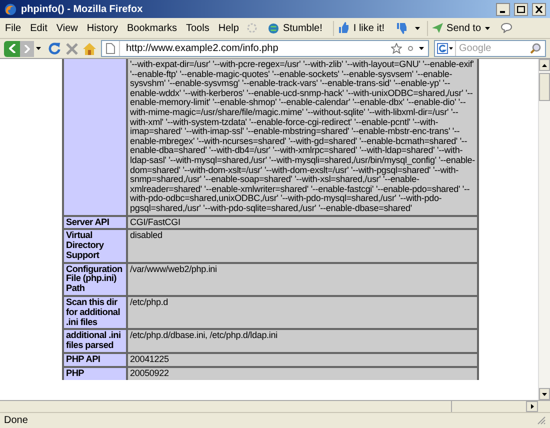 The width and height of the screenshot is (550, 428). Describe the element at coordinates (173, 269) in the screenshot. I see `row-value: /var/www/web2/php.ini` at that location.